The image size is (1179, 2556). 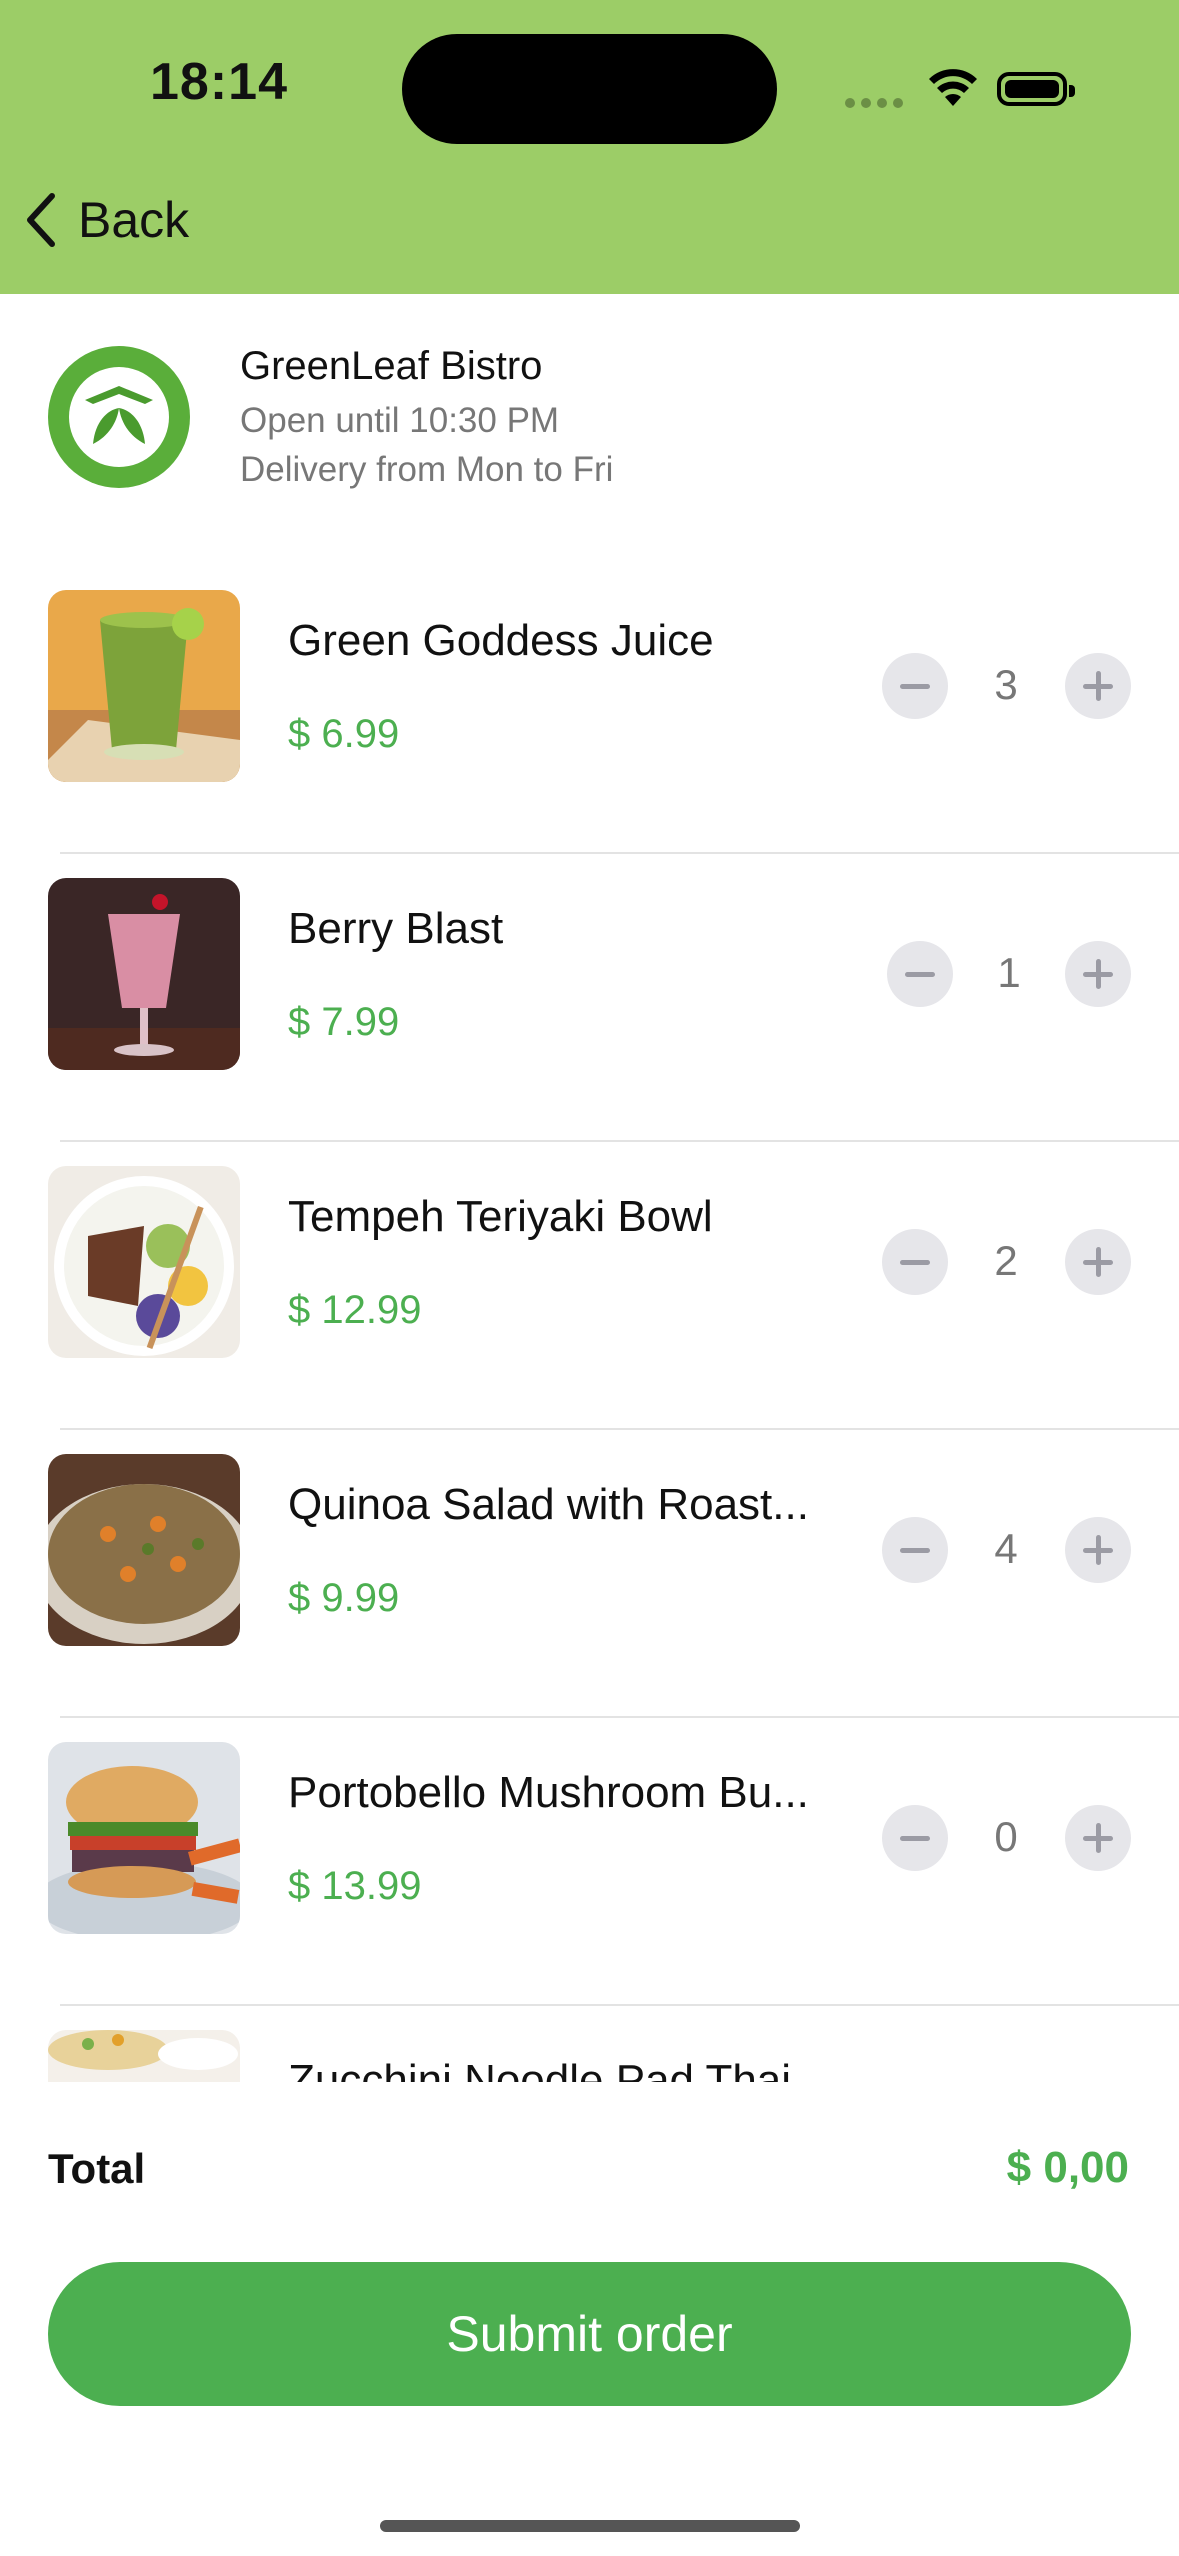 What do you see at coordinates (1006, 1548) in the screenshot?
I see `quantity-value: 4` at bounding box center [1006, 1548].